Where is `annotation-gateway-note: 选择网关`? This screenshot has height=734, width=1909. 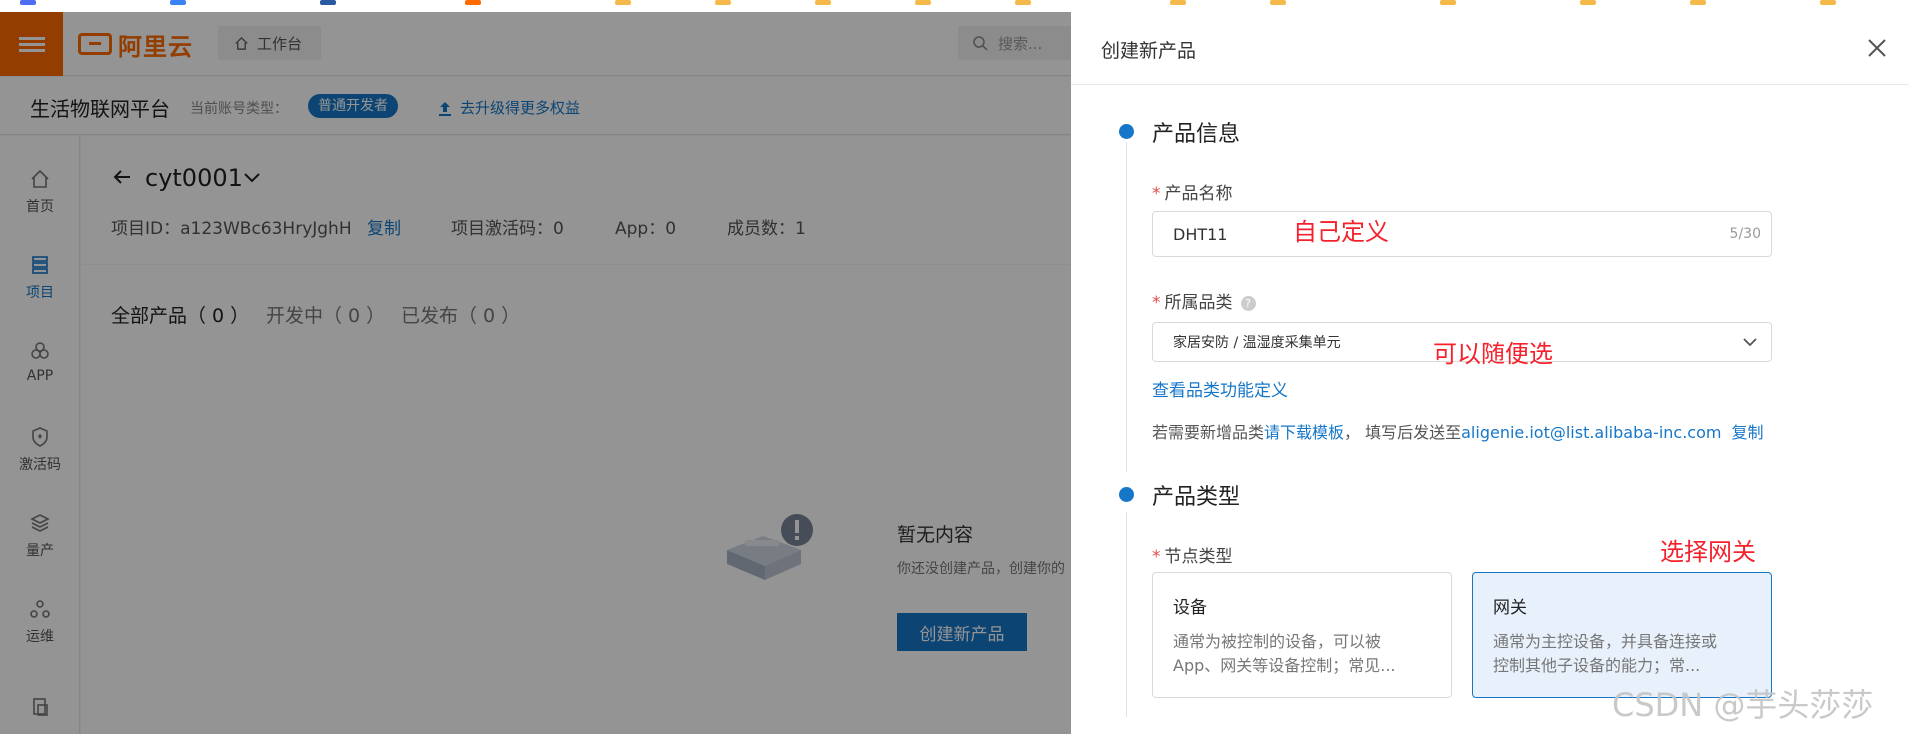 annotation-gateway-note: 选择网关 is located at coordinates (1708, 552).